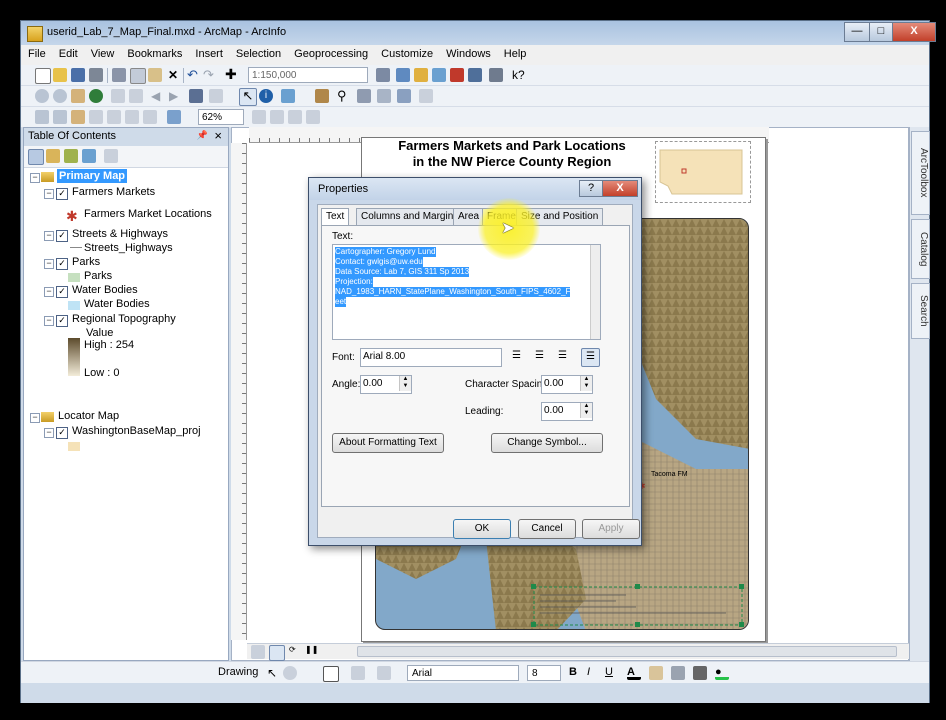 The image size is (946, 720). I want to click on cancel-button: Cancel, so click(547, 529).